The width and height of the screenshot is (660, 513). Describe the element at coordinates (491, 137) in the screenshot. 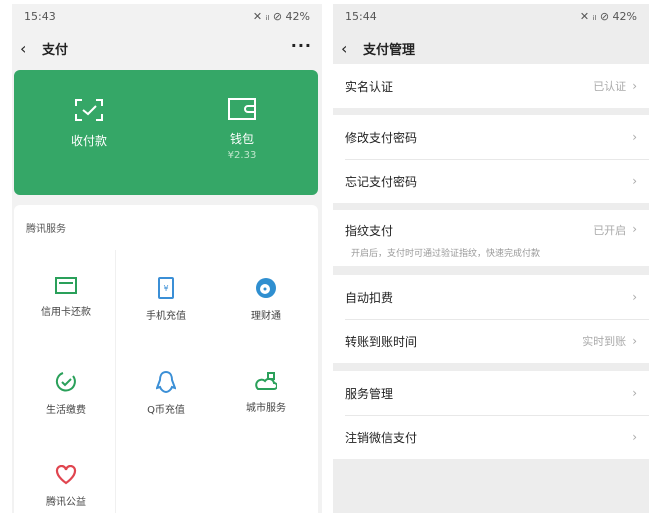

I see `row-change-password: 修改支付密码 ›` at that location.